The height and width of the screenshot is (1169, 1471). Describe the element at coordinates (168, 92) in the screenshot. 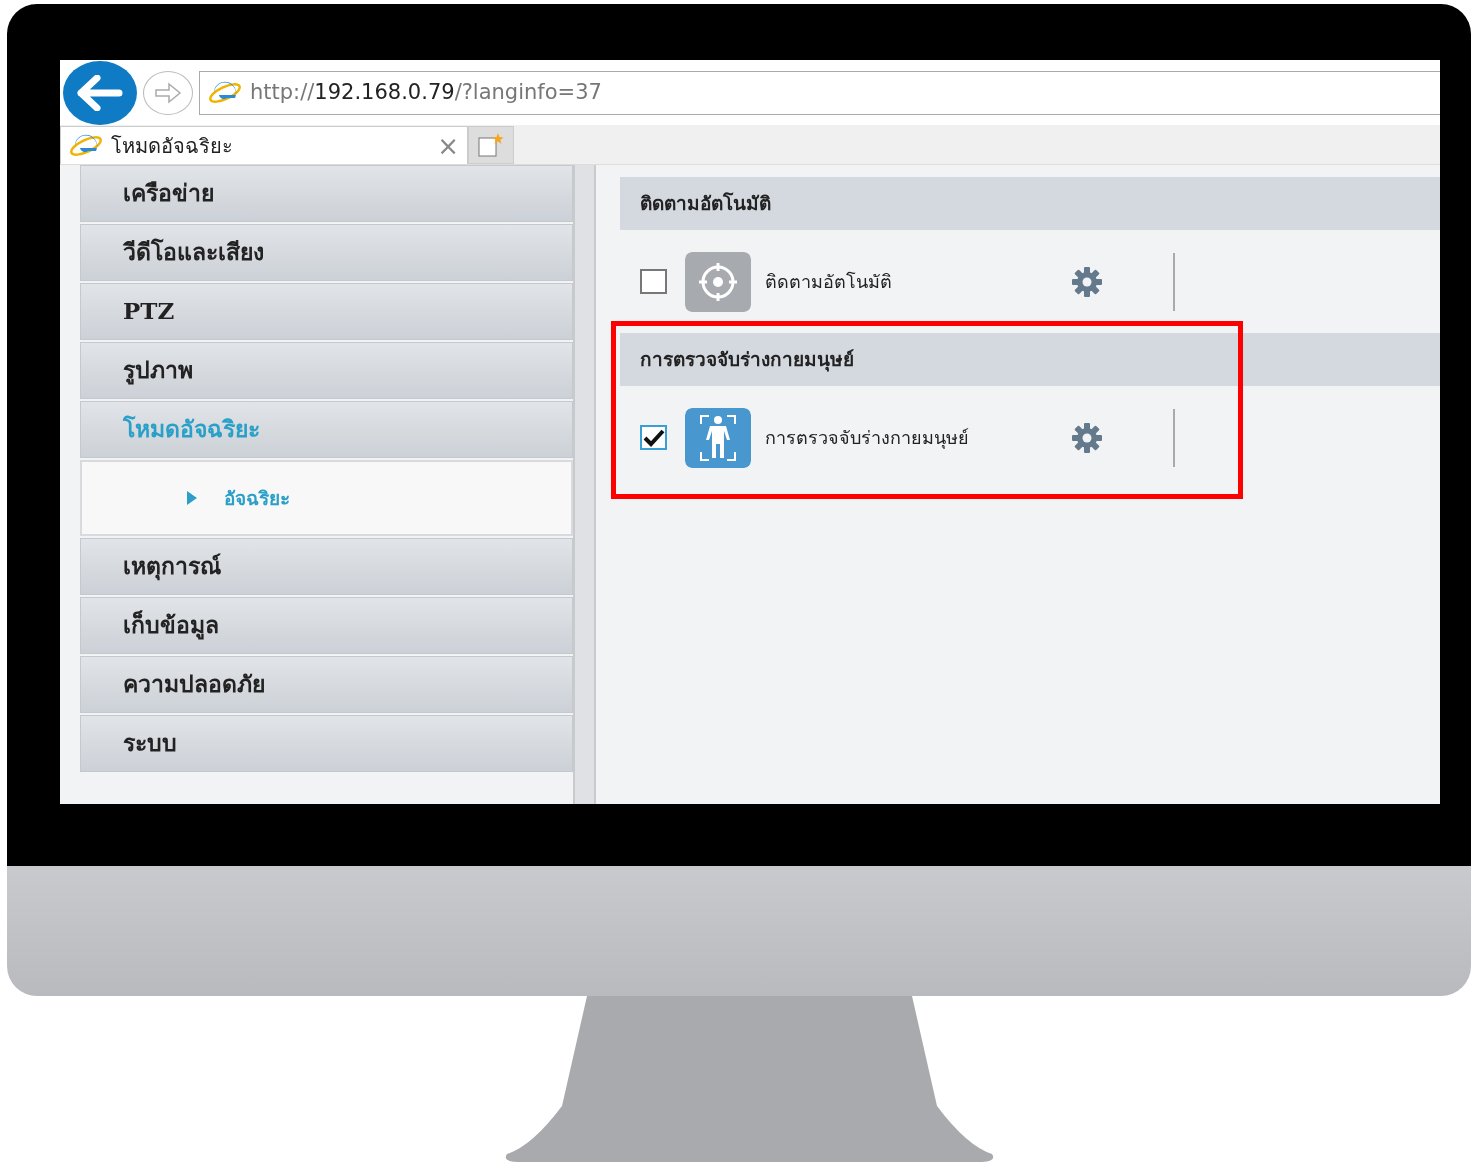

I see `forward-arrow-icon` at that location.